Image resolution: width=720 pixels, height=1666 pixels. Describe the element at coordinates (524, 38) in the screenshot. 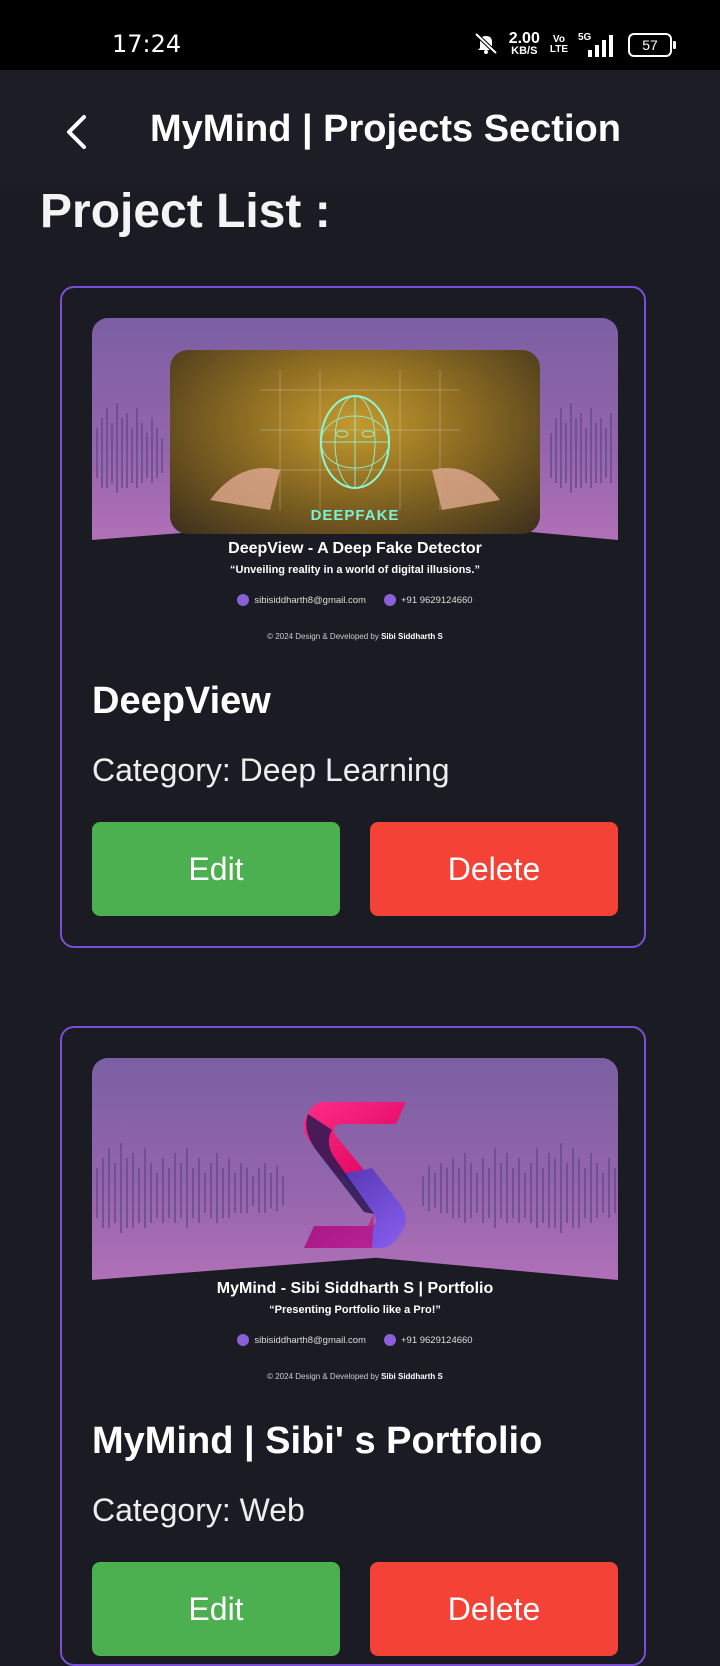

I see `net-speed-value: 2.00` at that location.